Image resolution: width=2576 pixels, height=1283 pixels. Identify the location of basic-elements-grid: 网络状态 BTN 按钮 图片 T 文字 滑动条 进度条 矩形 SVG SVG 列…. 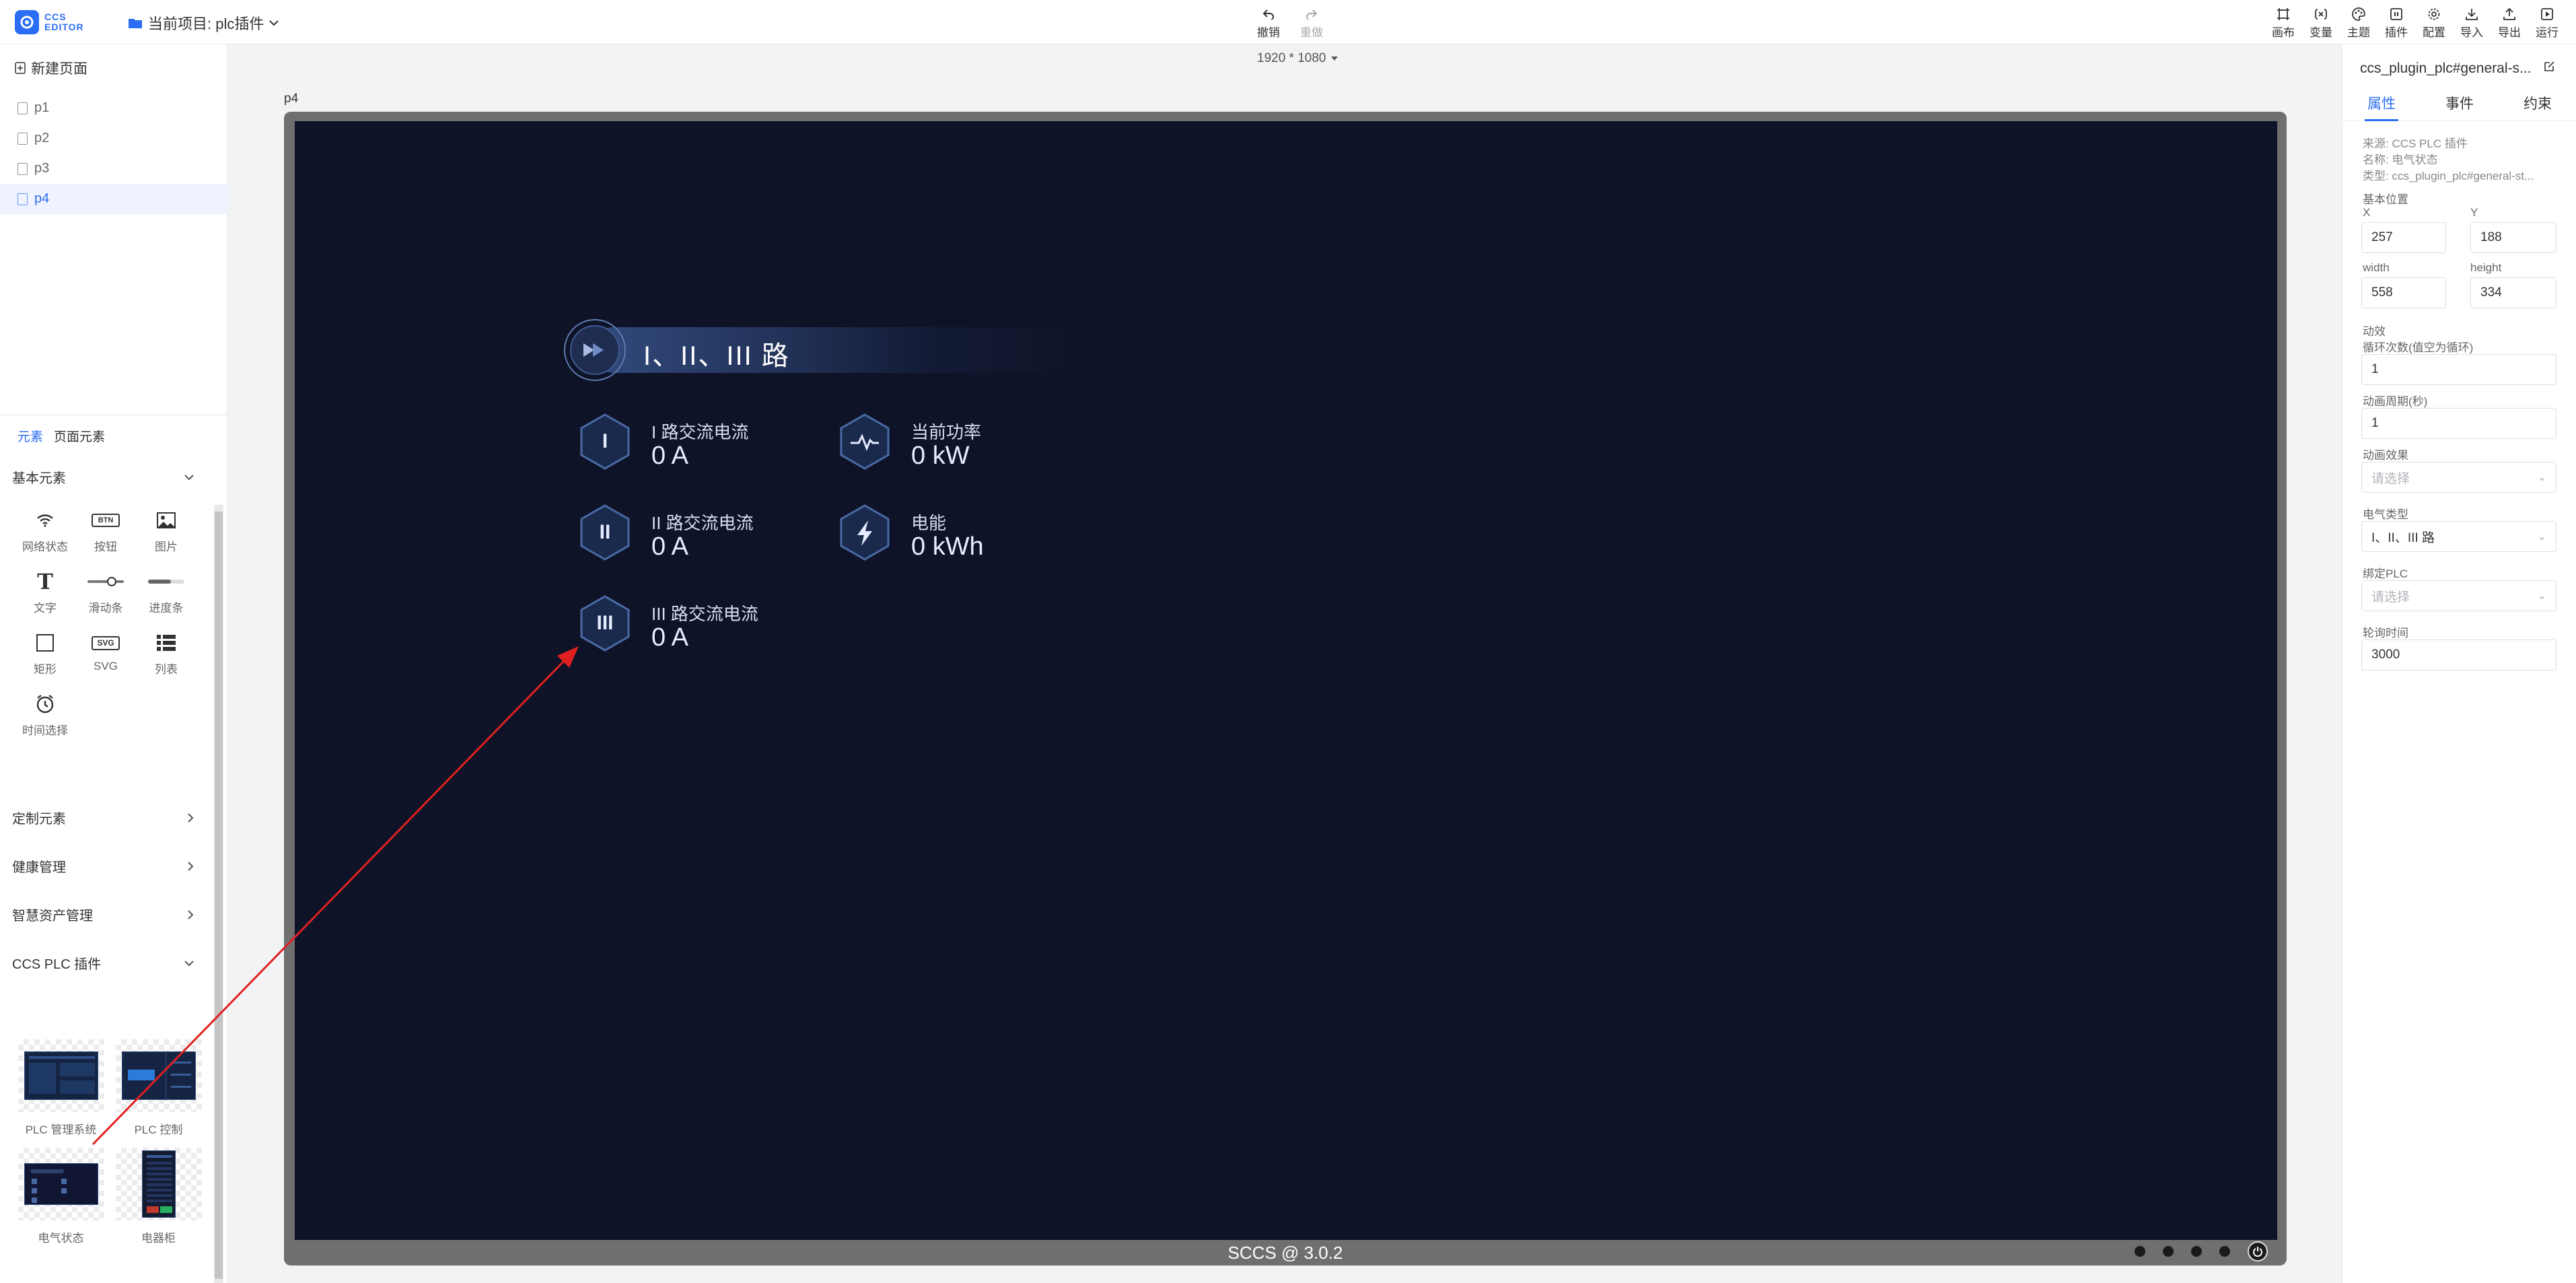
(105, 623).